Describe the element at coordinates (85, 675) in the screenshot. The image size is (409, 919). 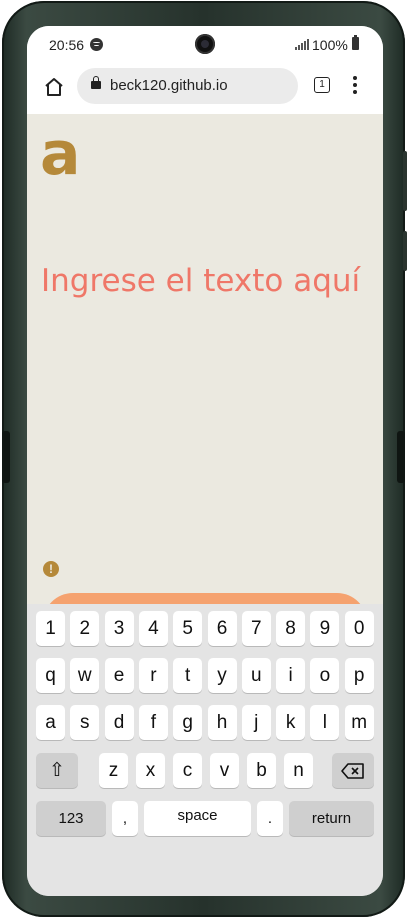
I see `key-w: w` at that location.